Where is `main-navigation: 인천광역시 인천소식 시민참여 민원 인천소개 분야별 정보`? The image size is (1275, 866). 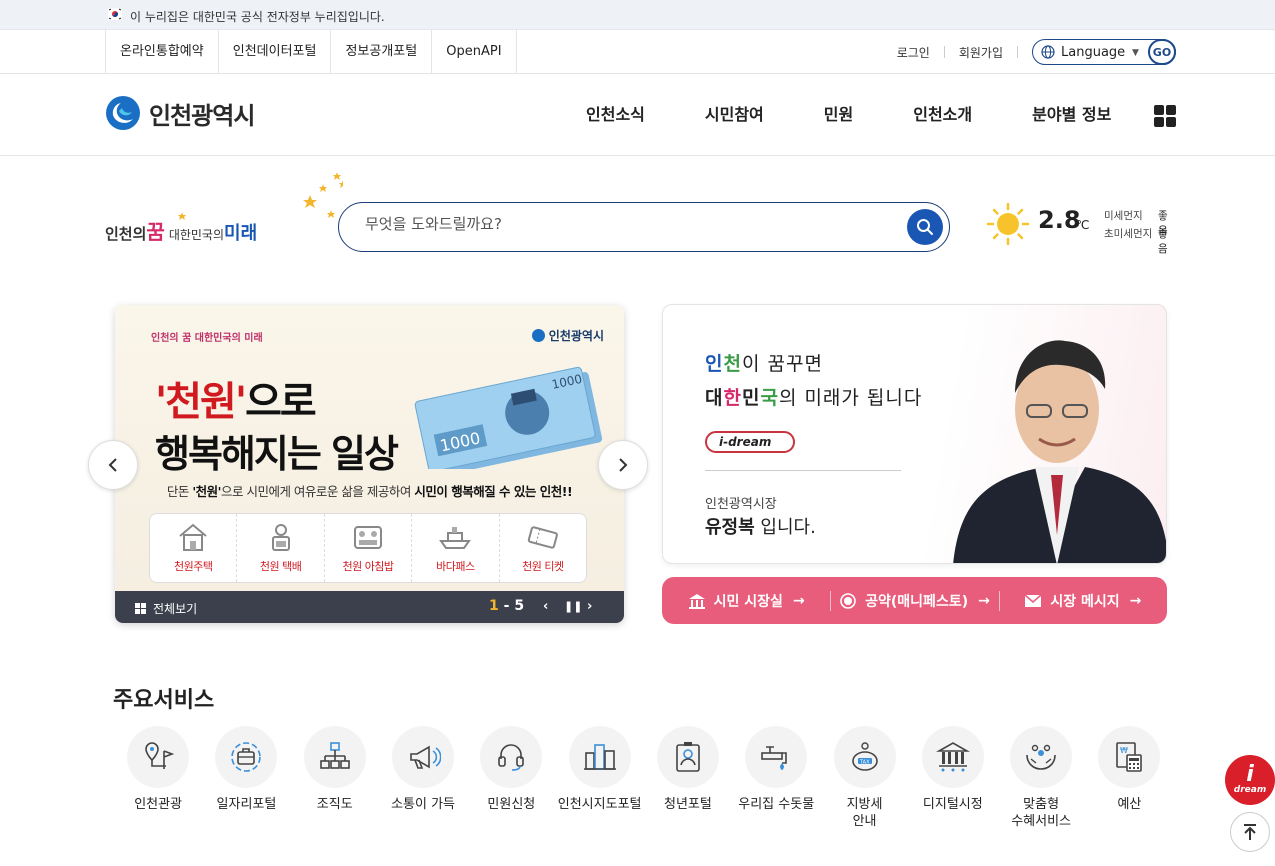
main-navigation: 인천광역시 인천소식 시민참여 민원 인천소개 분야별 정보 is located at coordinates (637, 115).